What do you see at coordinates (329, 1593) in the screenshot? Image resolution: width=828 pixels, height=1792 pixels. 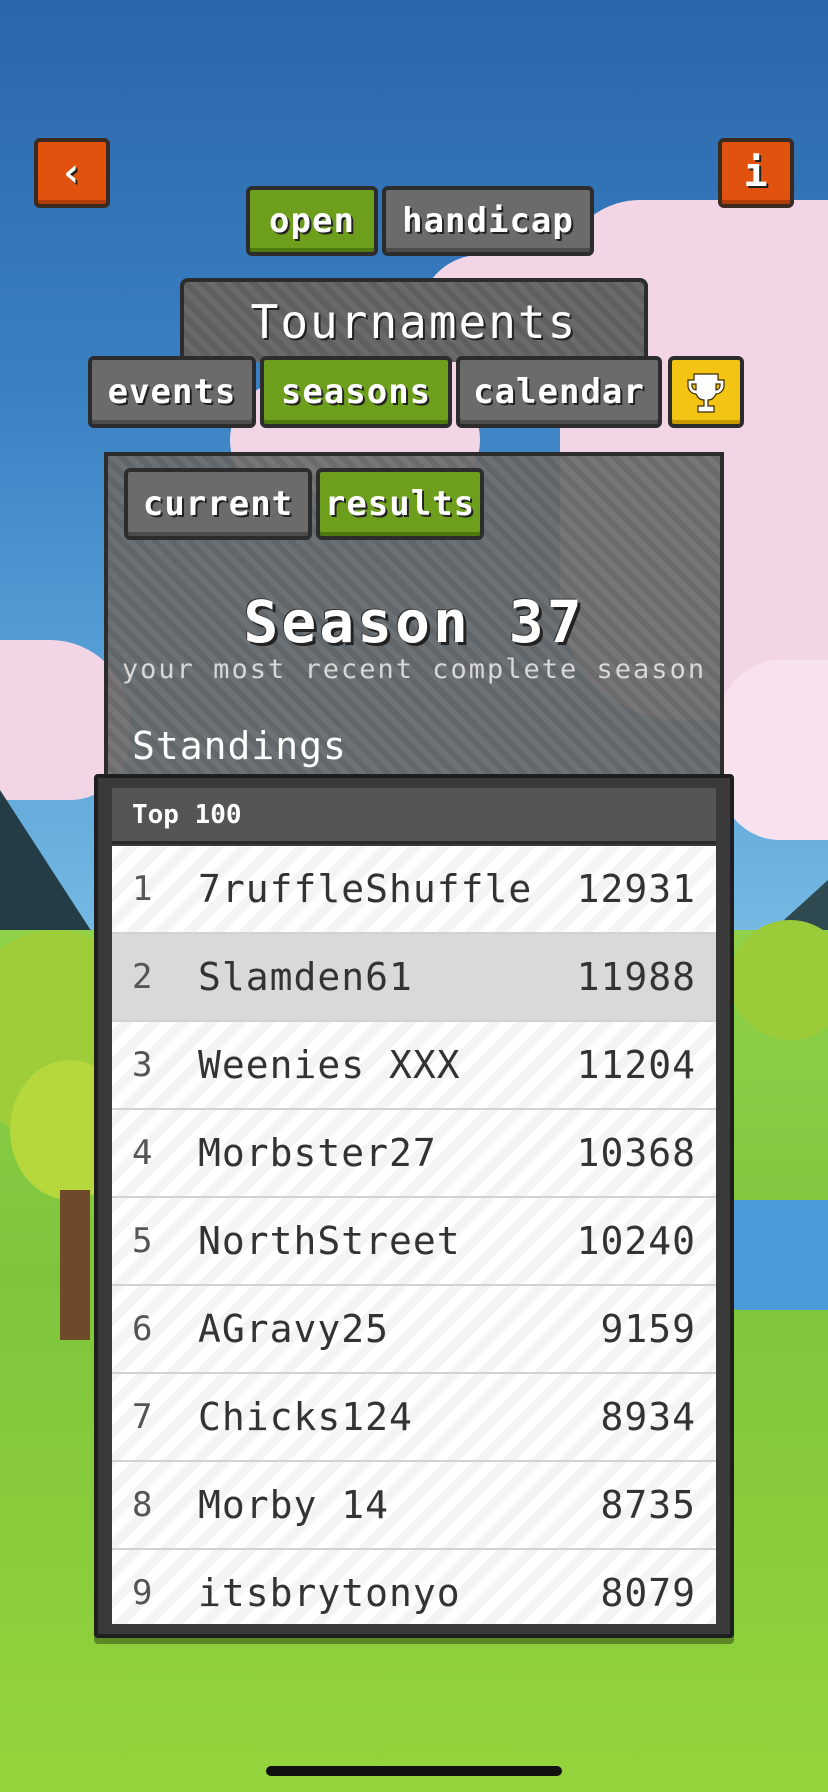 I see `row-player-name: itsbrytonyo` at bounding box center [329, 1593].